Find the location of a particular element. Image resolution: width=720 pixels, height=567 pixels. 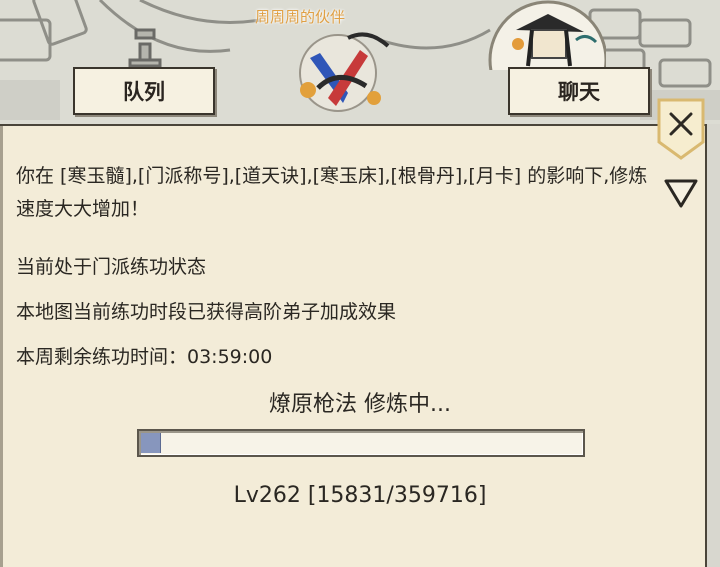

party-name-label: 周周周的伙伴 is located at coordinates (299, 17).